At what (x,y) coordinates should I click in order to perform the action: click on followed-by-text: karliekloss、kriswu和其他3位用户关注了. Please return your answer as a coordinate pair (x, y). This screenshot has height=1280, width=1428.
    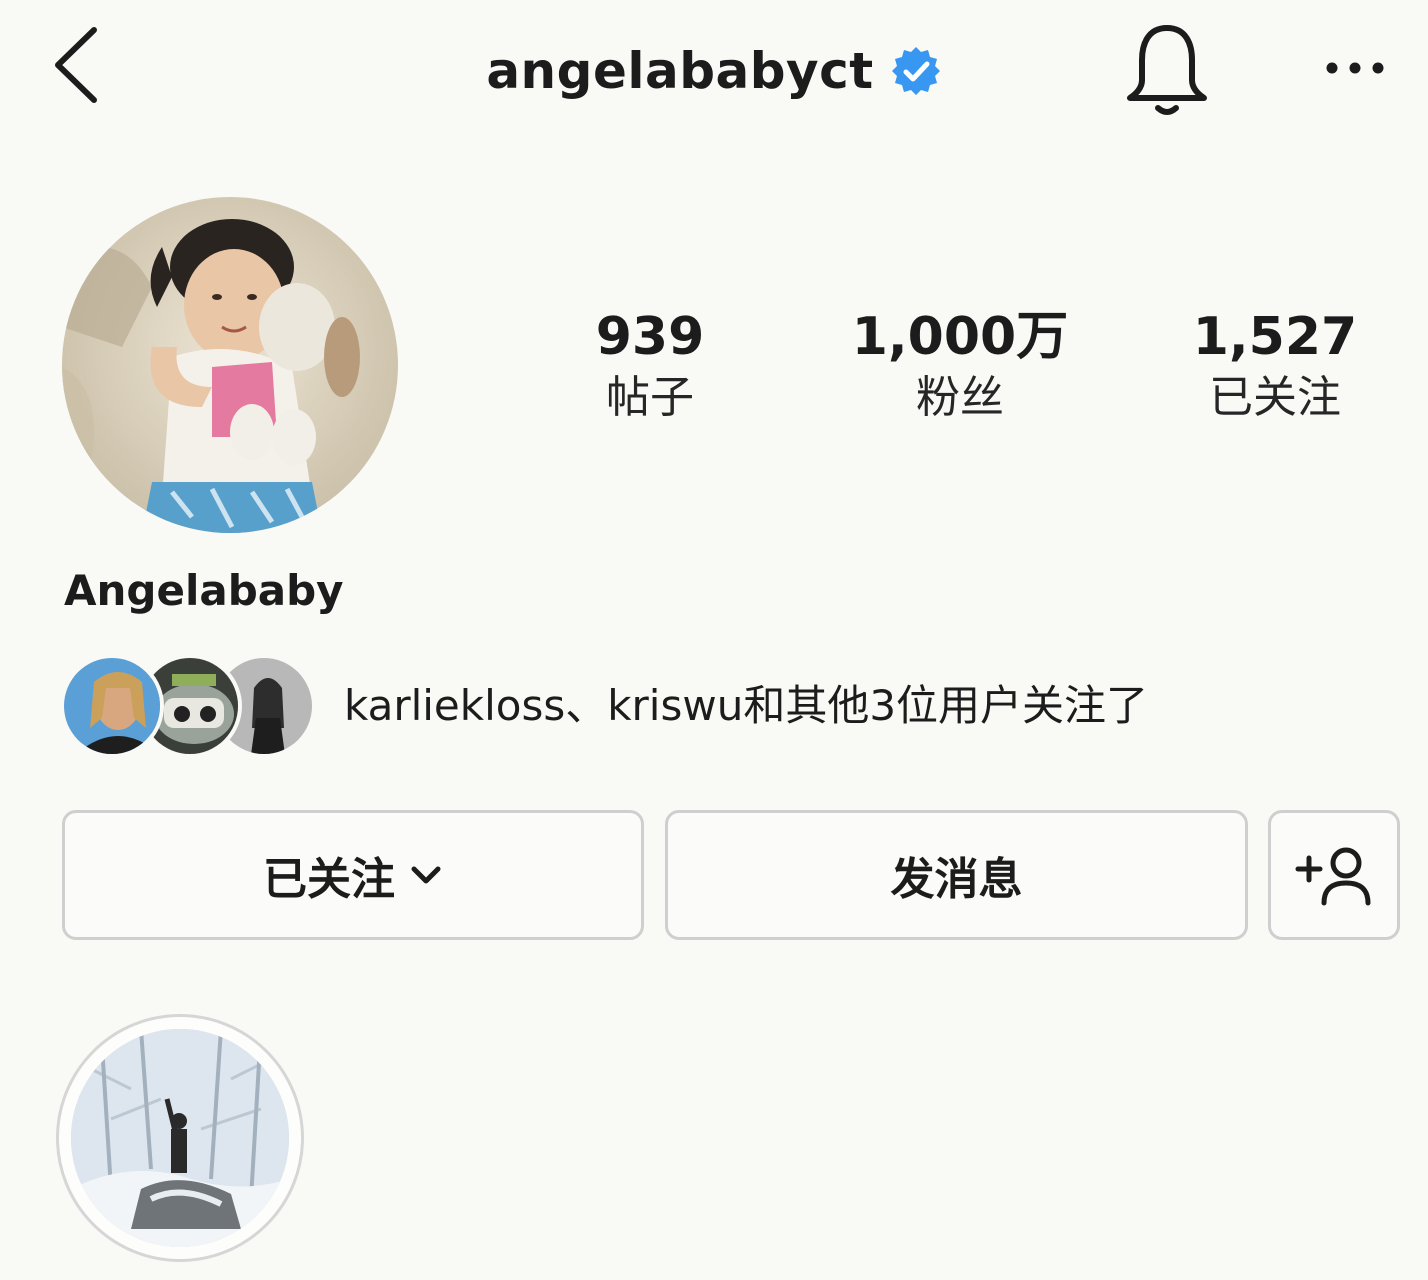
    Looking at the image, I should click on (746, 706).